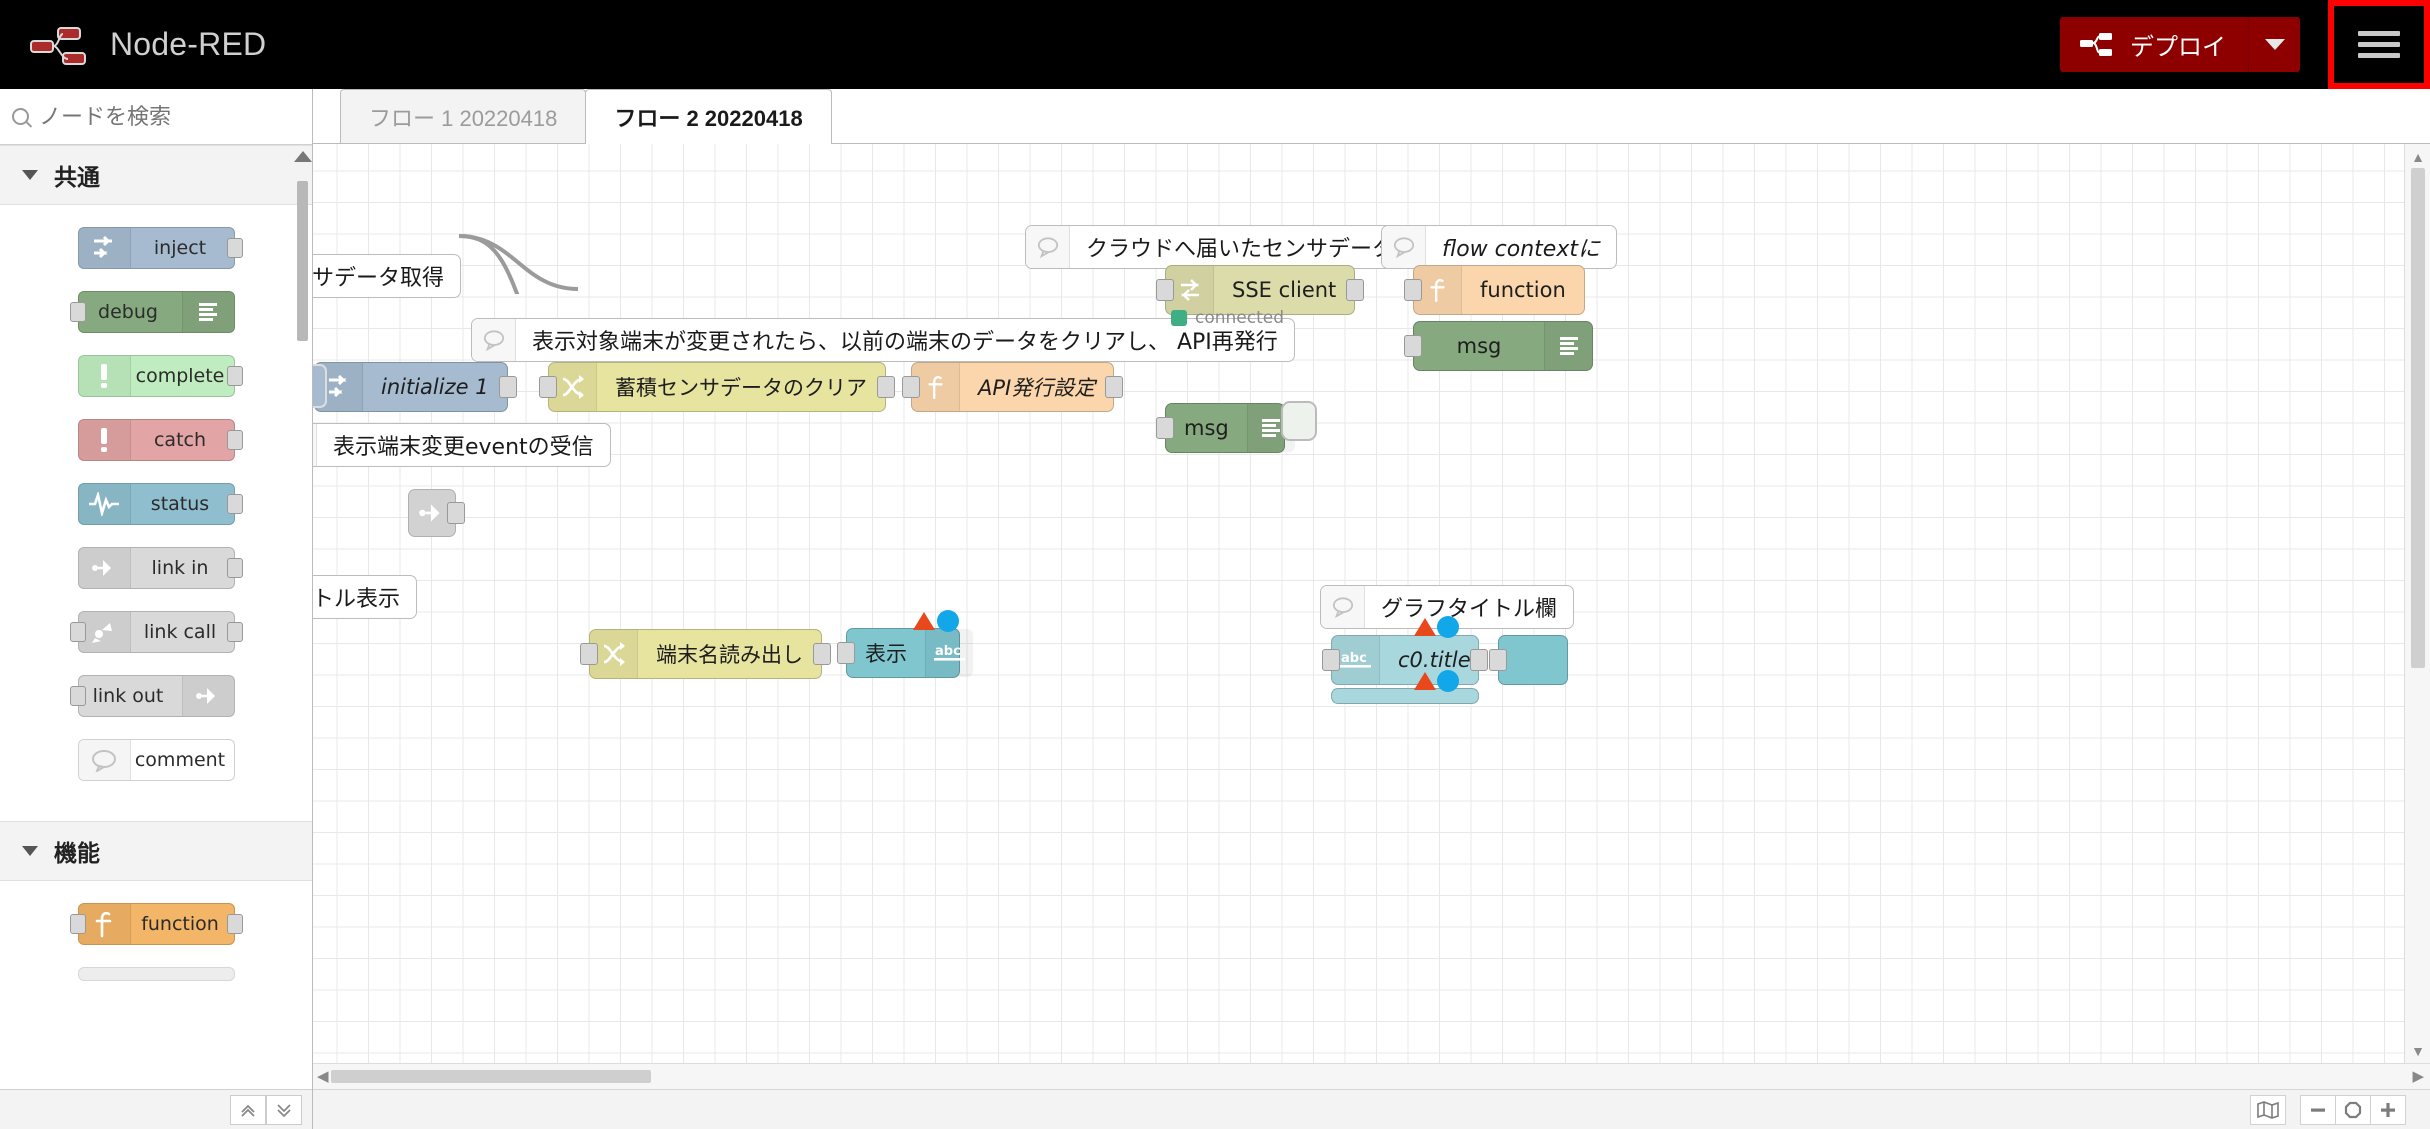 Image resolution: width=2430 pixels, height=1129 pixels. I want to click on inject-button-handle, so click(320, 386).